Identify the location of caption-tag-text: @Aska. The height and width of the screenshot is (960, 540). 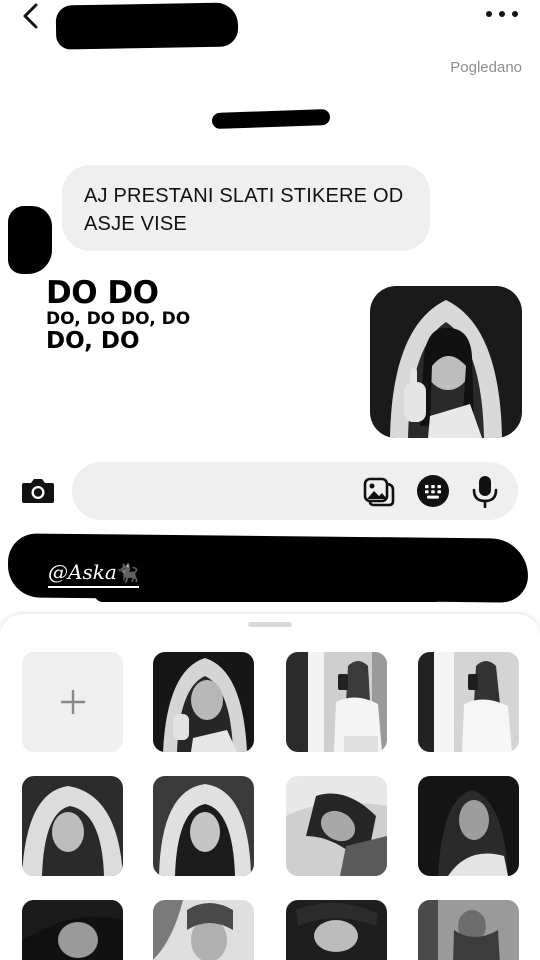
(82, 572).